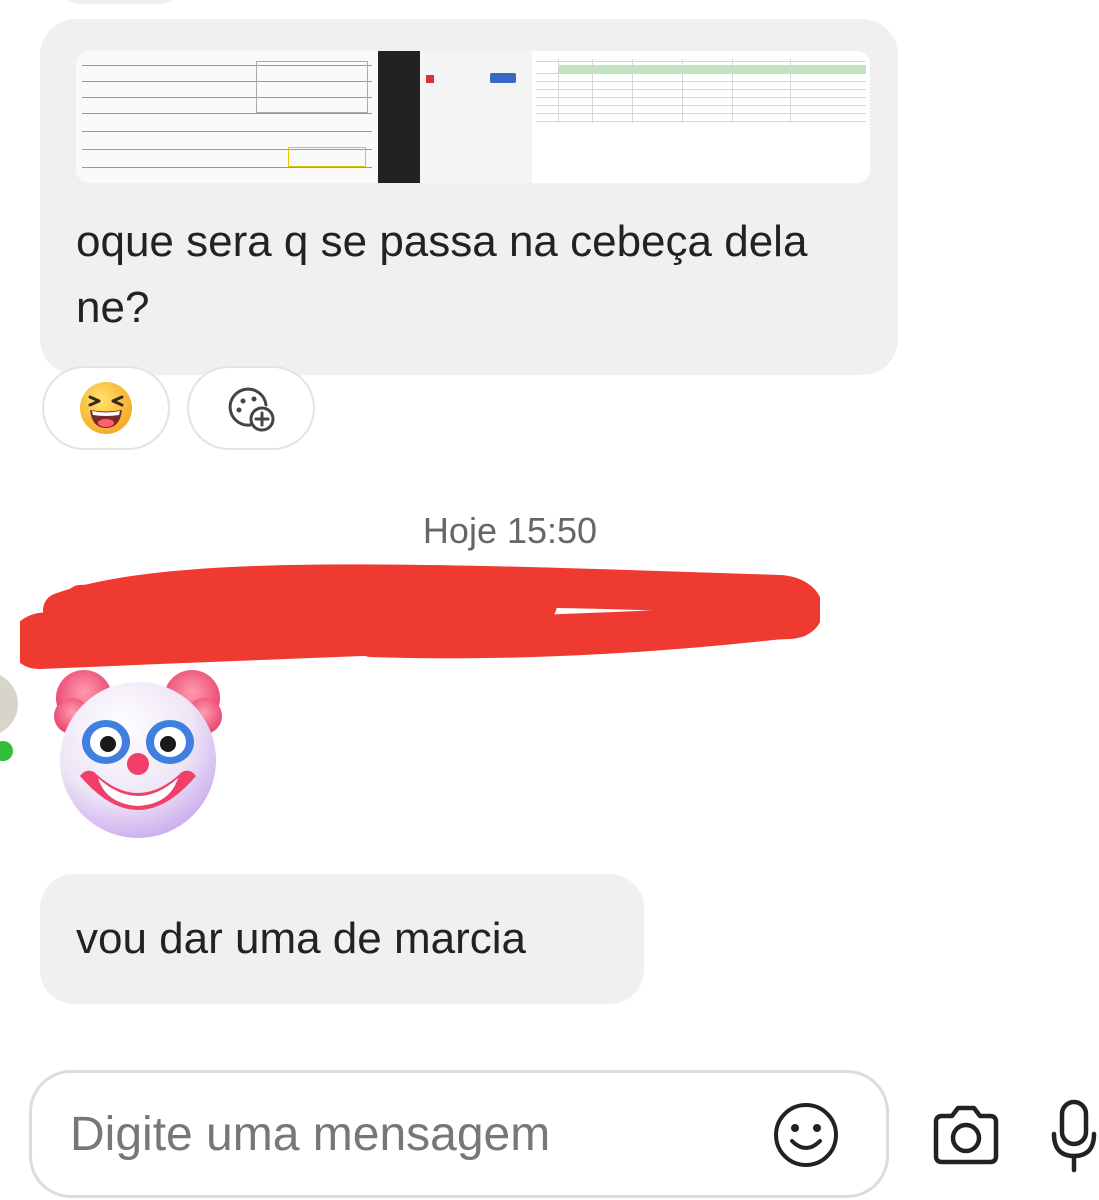  What do you see at coordinates (9, 704) in the screenshot?
I see `sender-avatar` at bounding box center [9, 704].